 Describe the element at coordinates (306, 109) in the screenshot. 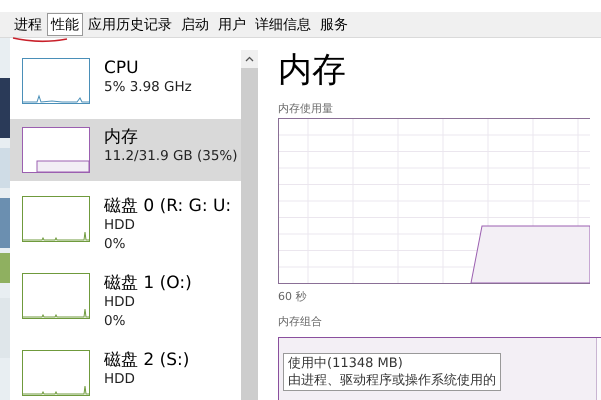

I see `chart-label: 内存使用量` at that location.